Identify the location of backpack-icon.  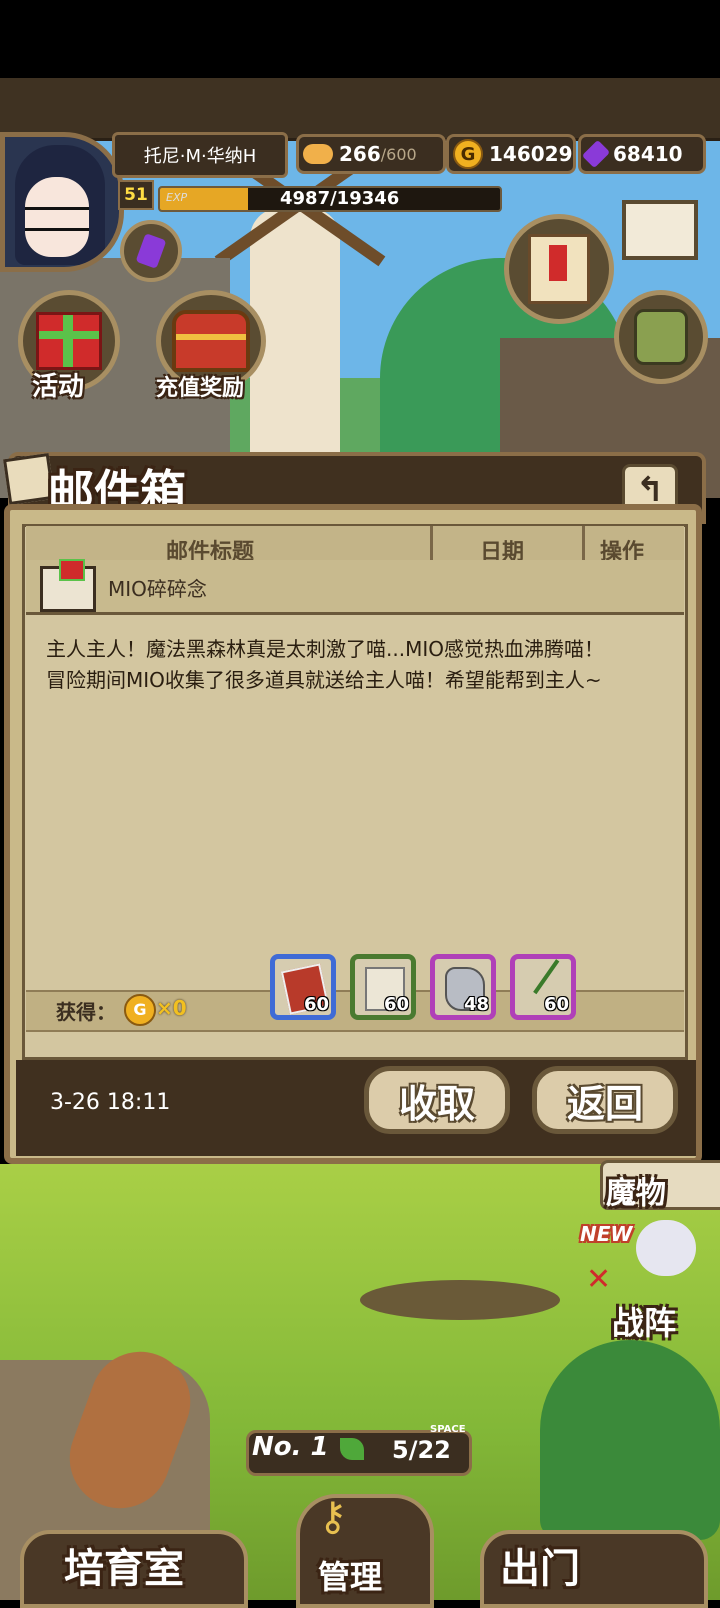
(661, 337).